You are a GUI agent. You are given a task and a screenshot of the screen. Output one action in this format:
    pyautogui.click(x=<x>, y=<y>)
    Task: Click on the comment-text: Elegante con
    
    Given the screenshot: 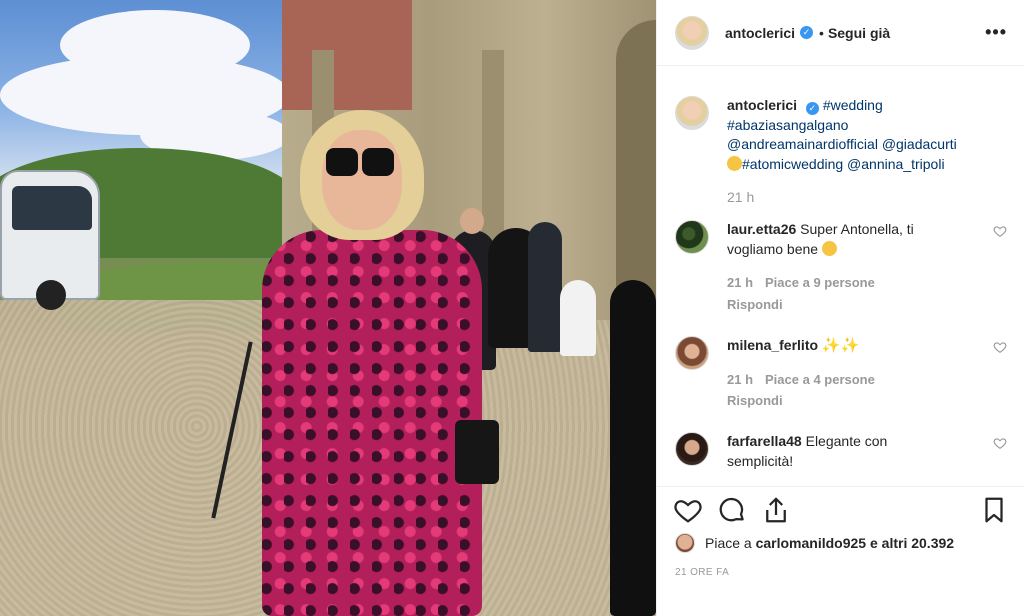 What is the action you would take?
    pyautogui.click(x=846, y=441)
    